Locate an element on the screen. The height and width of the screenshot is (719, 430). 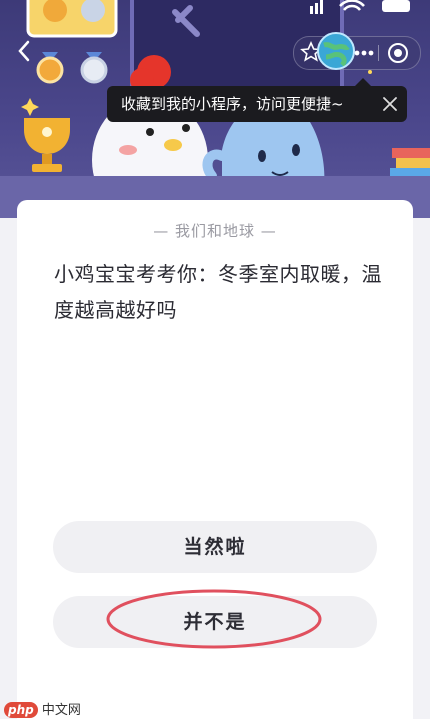
watermark: php 中文网 is located at coordinates (42, 708).